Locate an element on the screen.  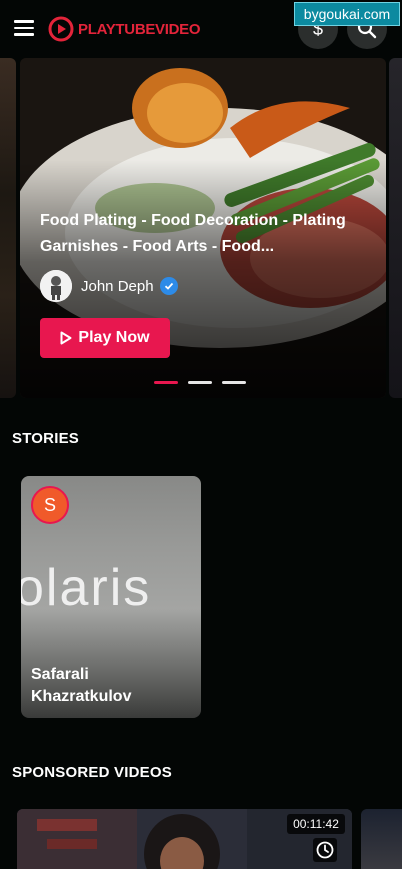
logo: PLAYTUBEVIDEO is located at coordinates (124, 29).